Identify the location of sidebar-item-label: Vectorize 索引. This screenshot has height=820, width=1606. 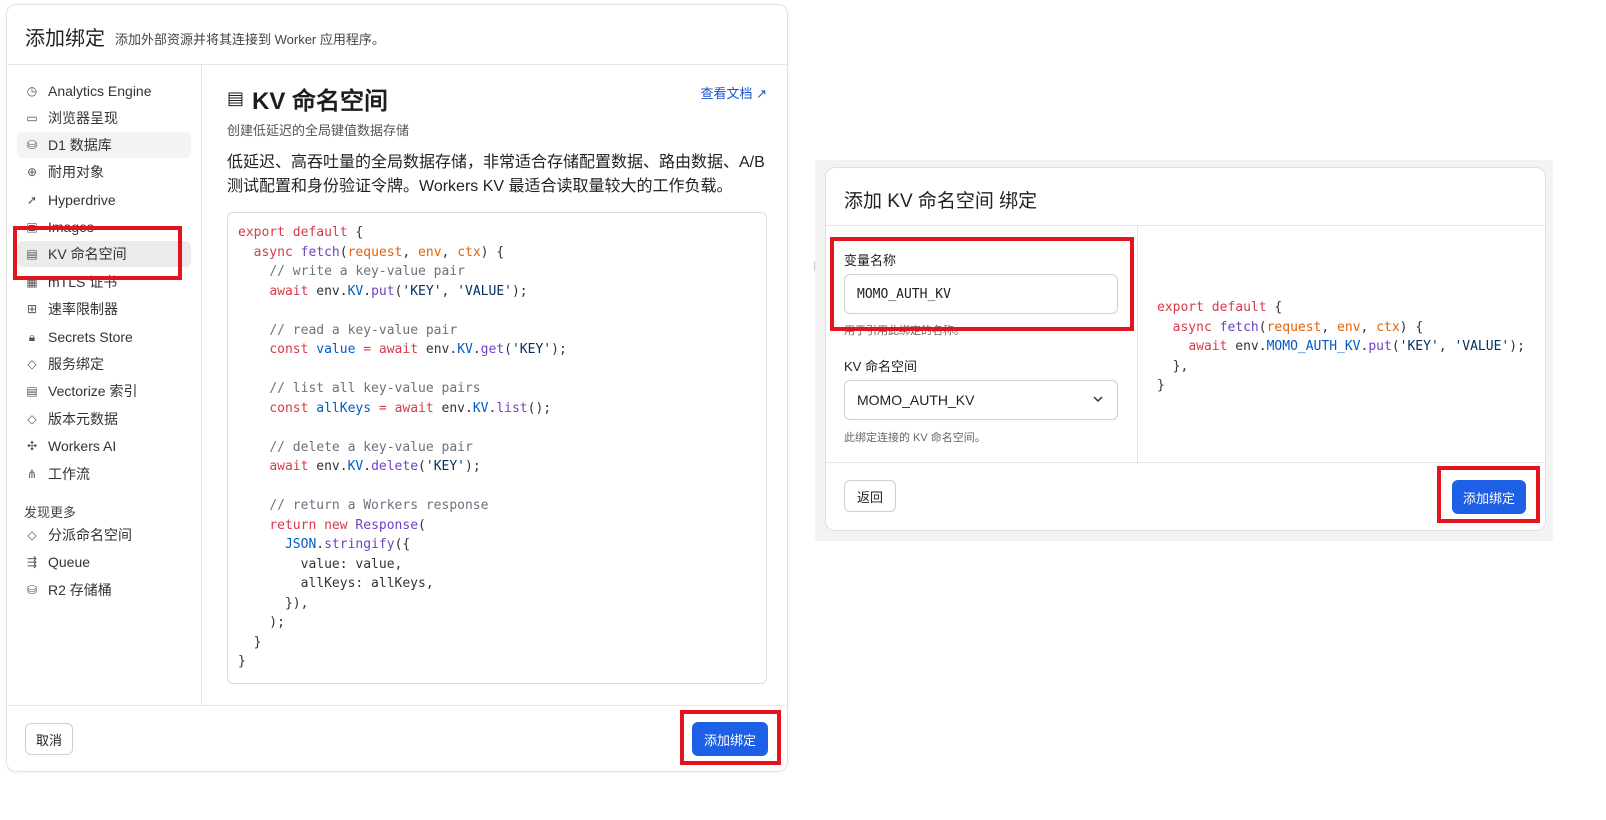
(93, 391).